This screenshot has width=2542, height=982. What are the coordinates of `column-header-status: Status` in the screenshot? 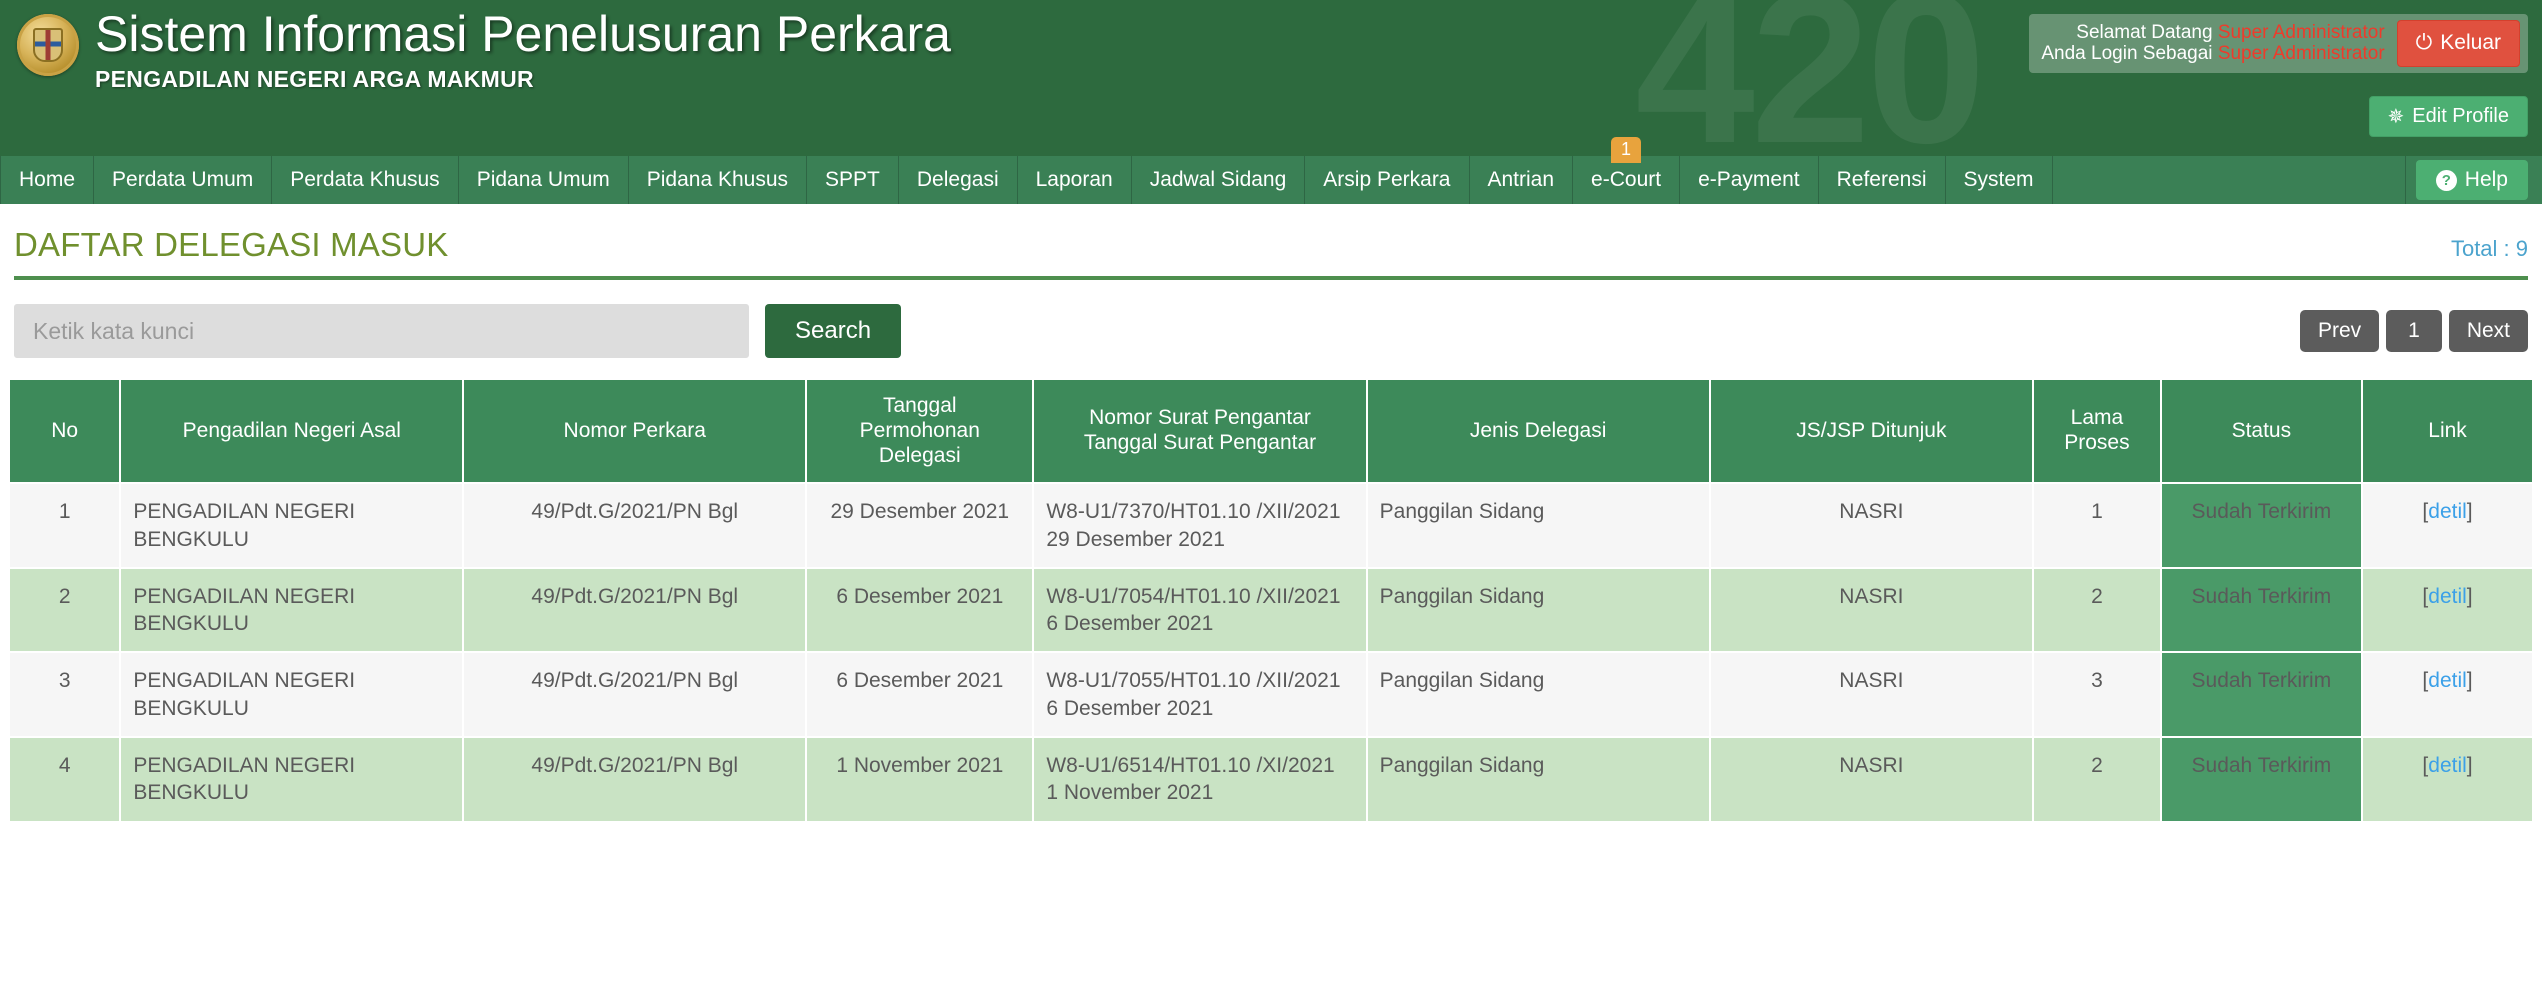 It's located at (2261, 431).